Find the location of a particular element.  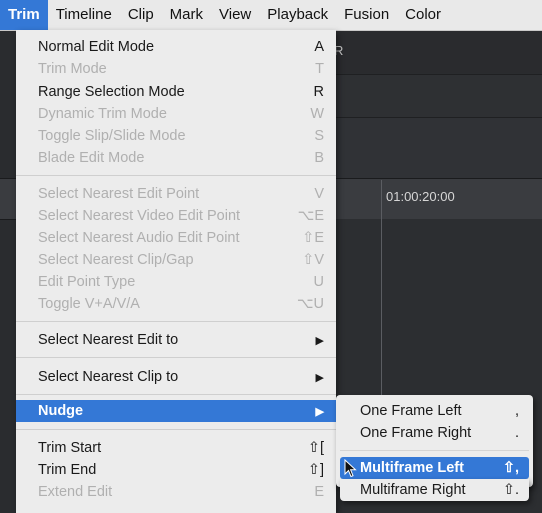

menu-item-shortcut: ⇧V is located at coordinates (313, 260).